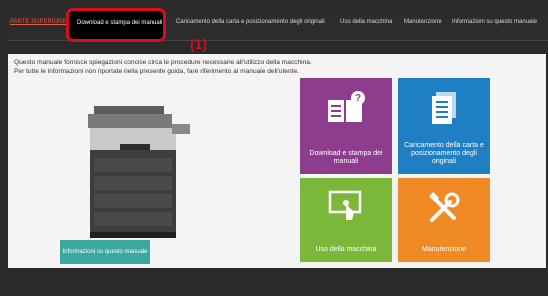 This screenshot has width=548, height=296. Describe the element at coordinates (444, 249) in the screenshot. I see `tile-maintenance-label: Manutenzione` at that location.